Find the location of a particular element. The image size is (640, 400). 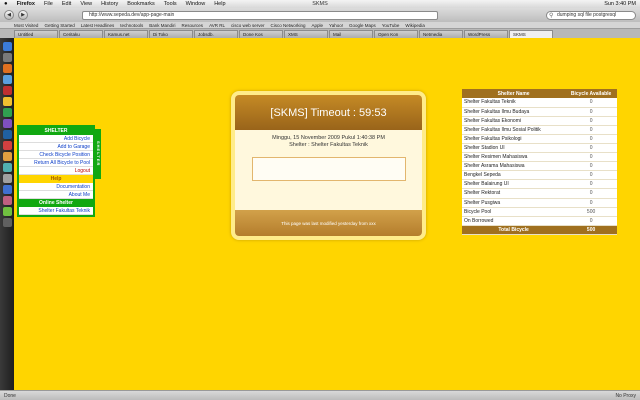

message-box is located at coordinates (328, 169).